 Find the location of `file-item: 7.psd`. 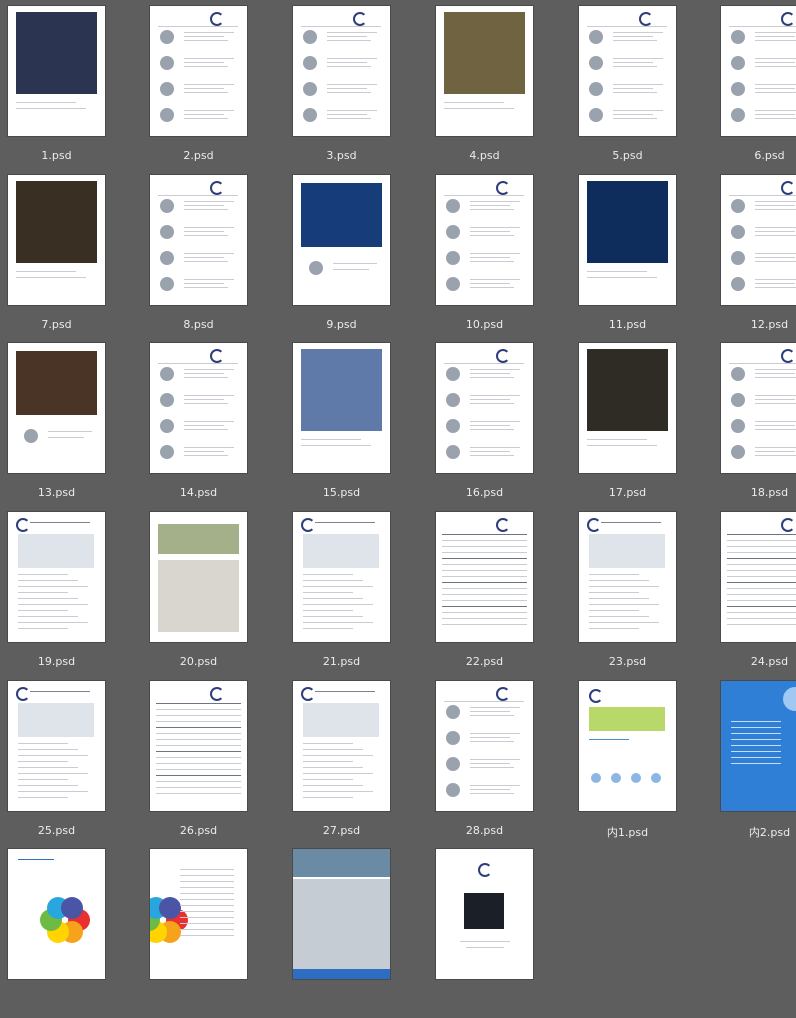

file-item: 7.psd is located at coordinates (79, 259).